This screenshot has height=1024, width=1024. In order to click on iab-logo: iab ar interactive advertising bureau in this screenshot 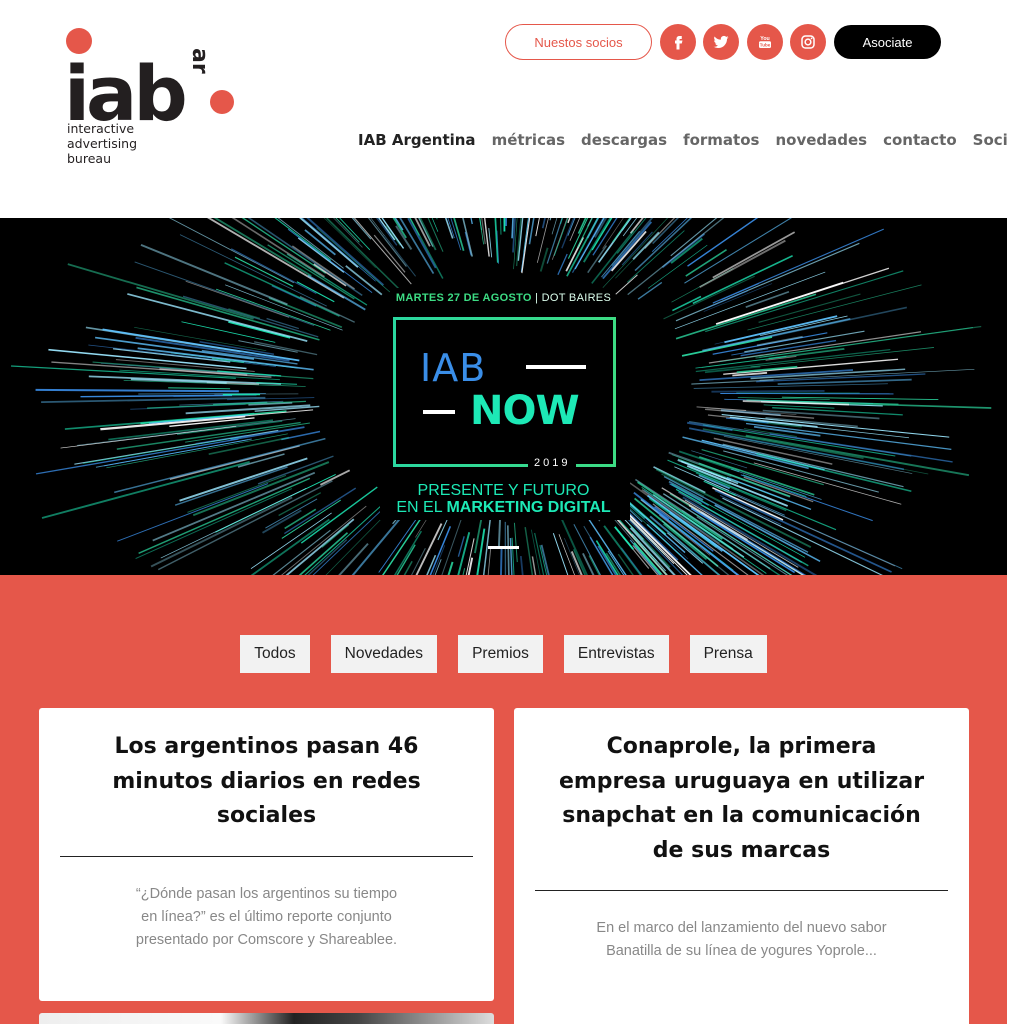, I will do `click(154, 101)`.